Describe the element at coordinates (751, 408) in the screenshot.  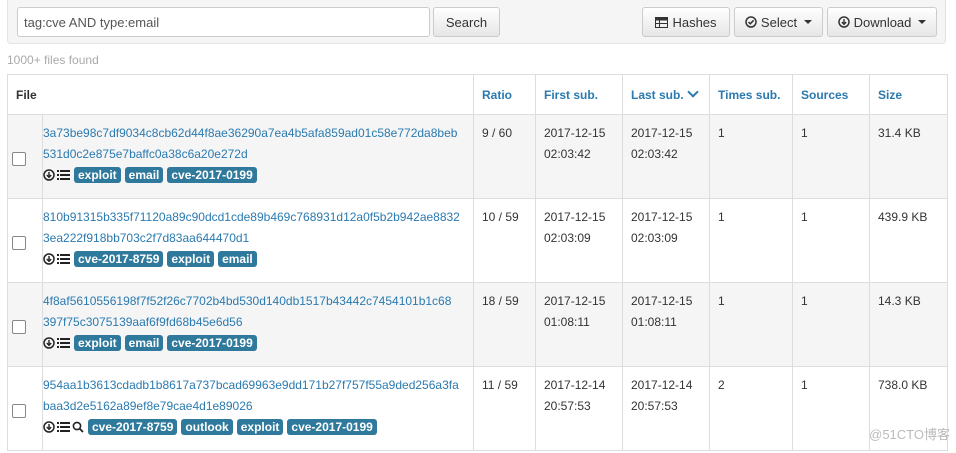
I see `times-sub-cell: 2` at that location.